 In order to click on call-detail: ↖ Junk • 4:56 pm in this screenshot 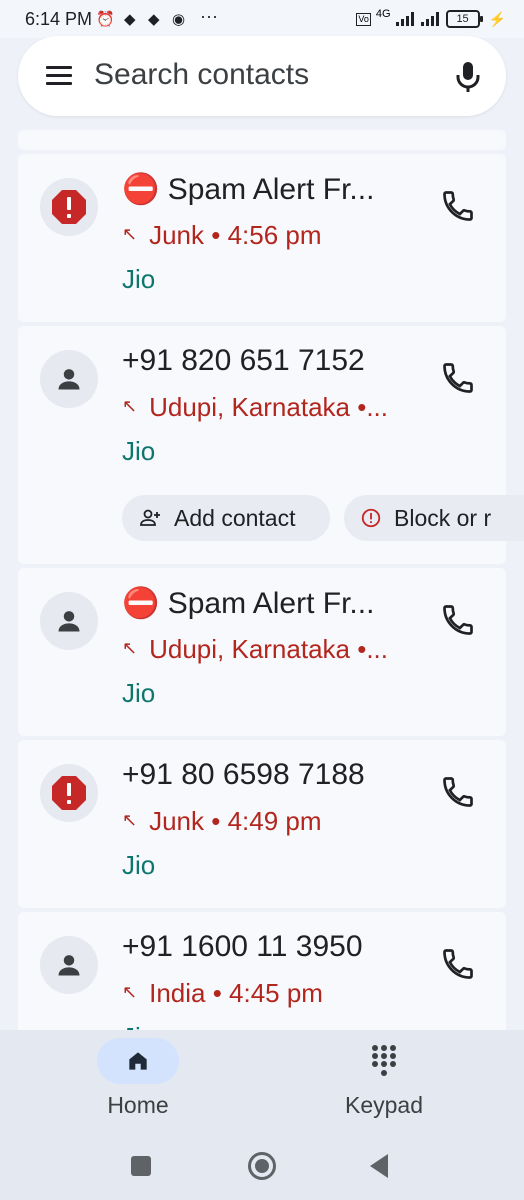, I will do `click(222, 235)`.